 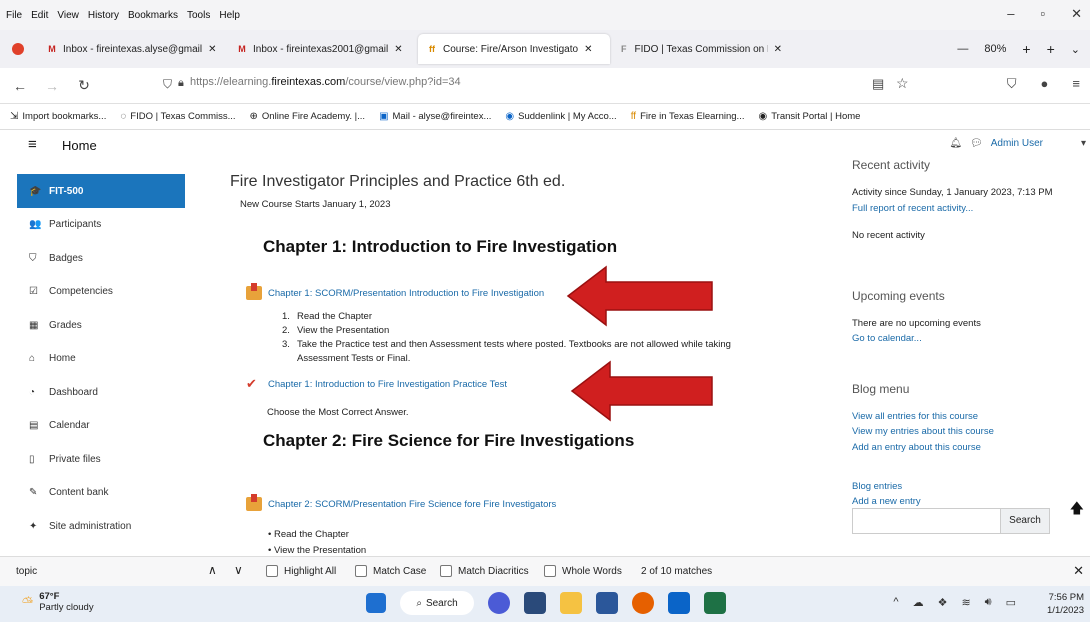 What do you see at coordinates (181, 83) in the screenshot?
I see `lock-icon: 🔒︎` at bounding box center [181, 83].